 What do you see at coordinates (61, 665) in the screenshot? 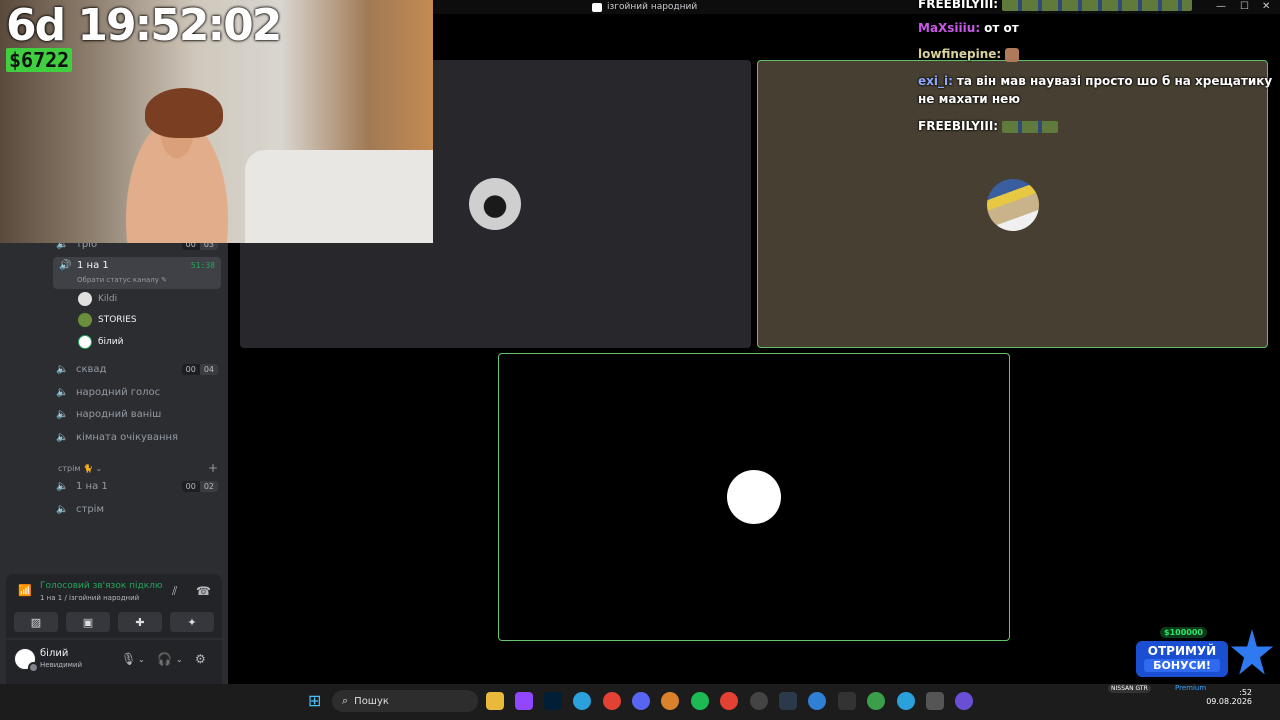
I see `user-status: Невидимий` at bounding box center [61, 665].